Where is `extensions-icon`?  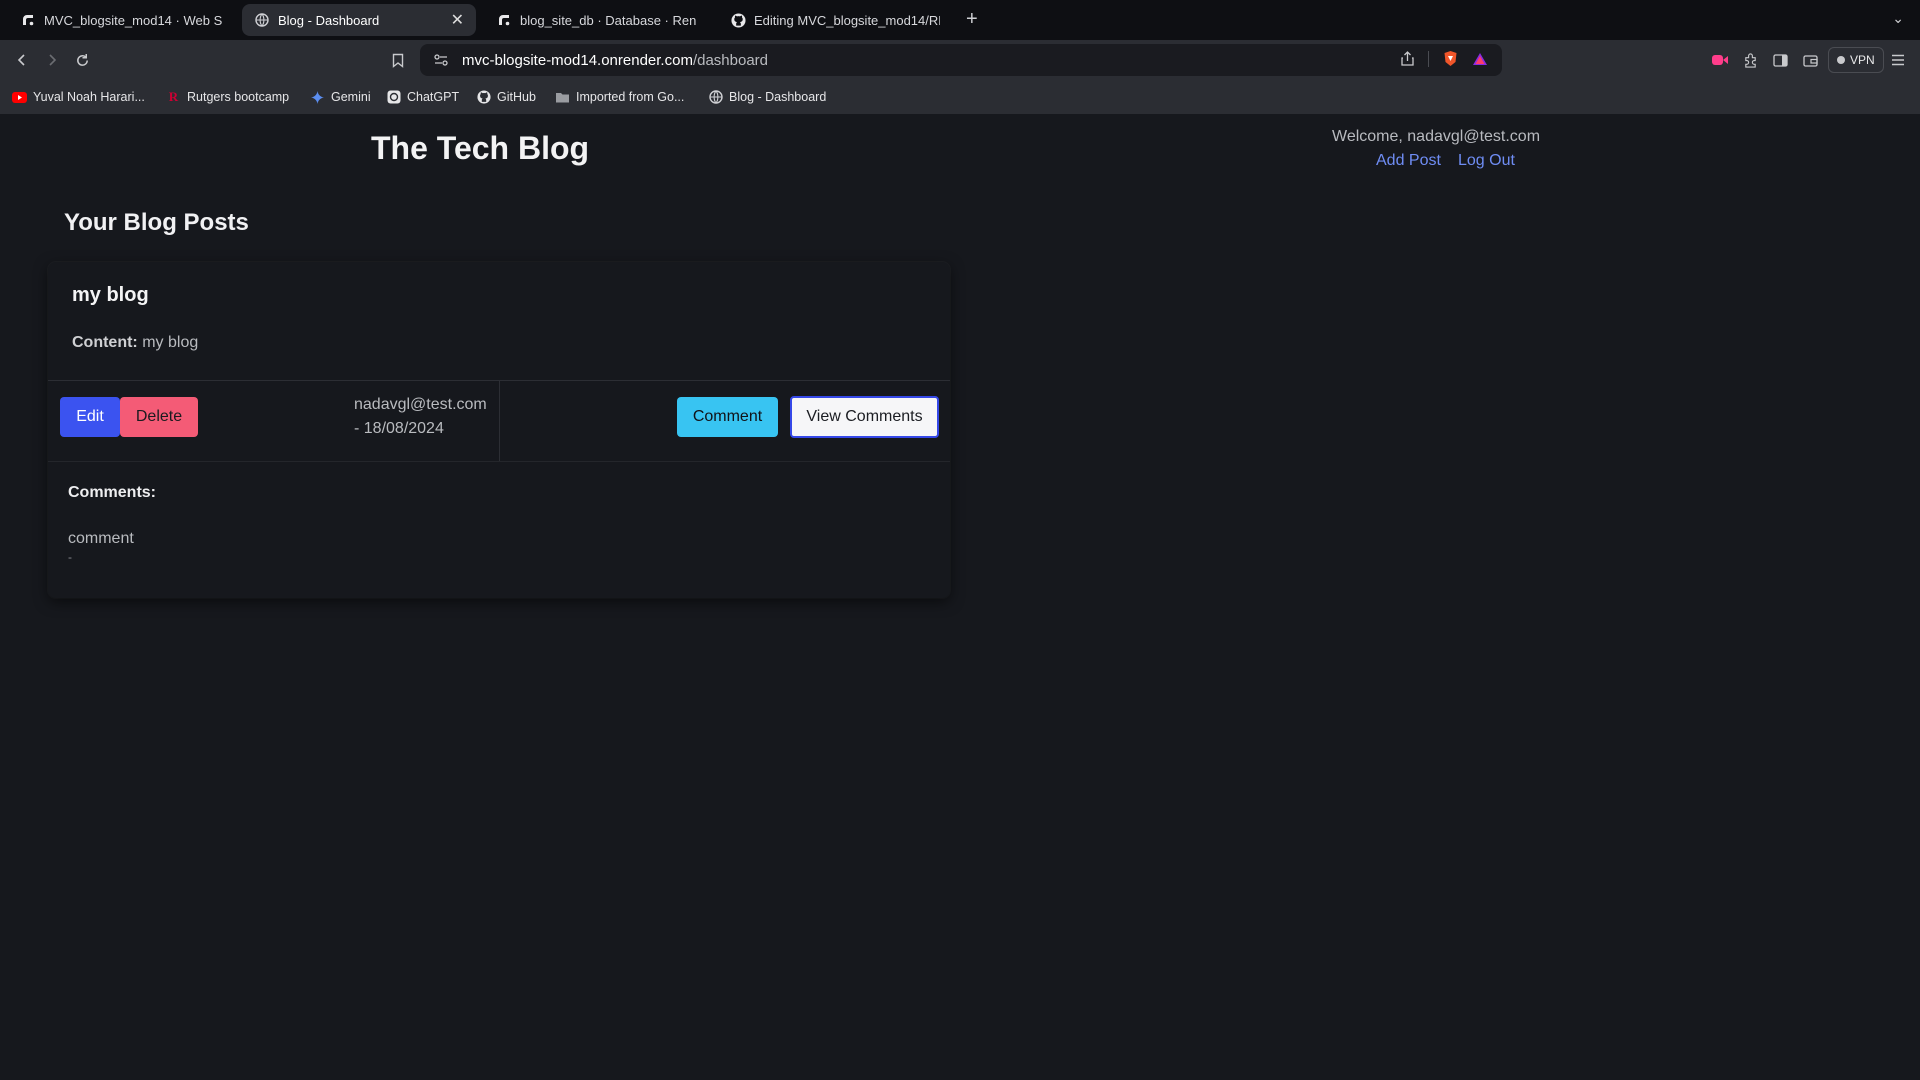 extensions-icon is located at coordinates (1750, 60).